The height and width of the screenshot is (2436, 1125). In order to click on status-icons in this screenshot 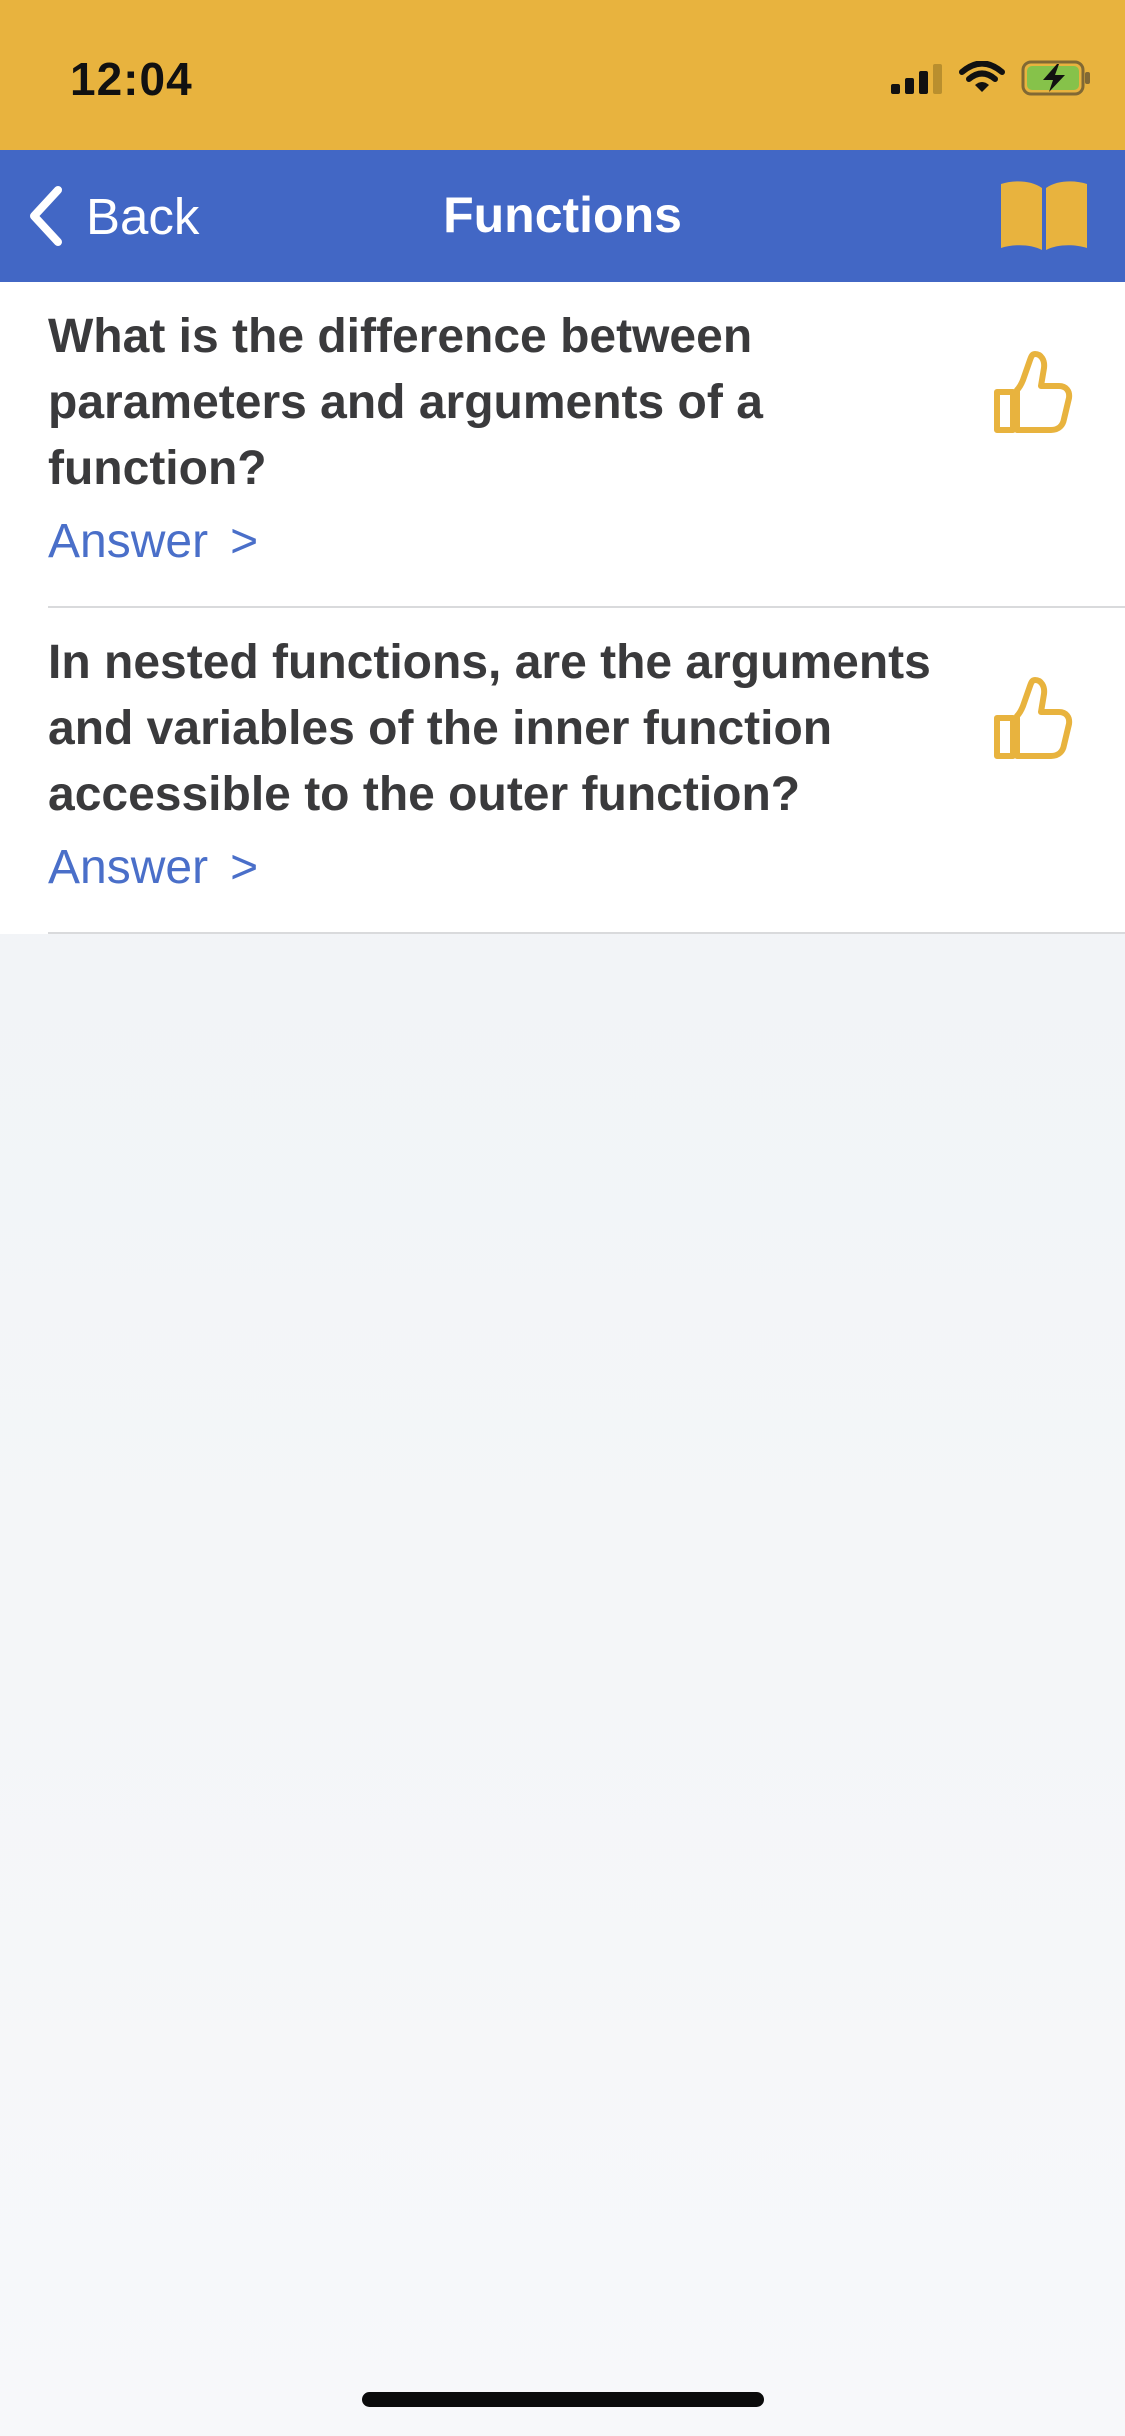, I will do `click(991, 78)`.